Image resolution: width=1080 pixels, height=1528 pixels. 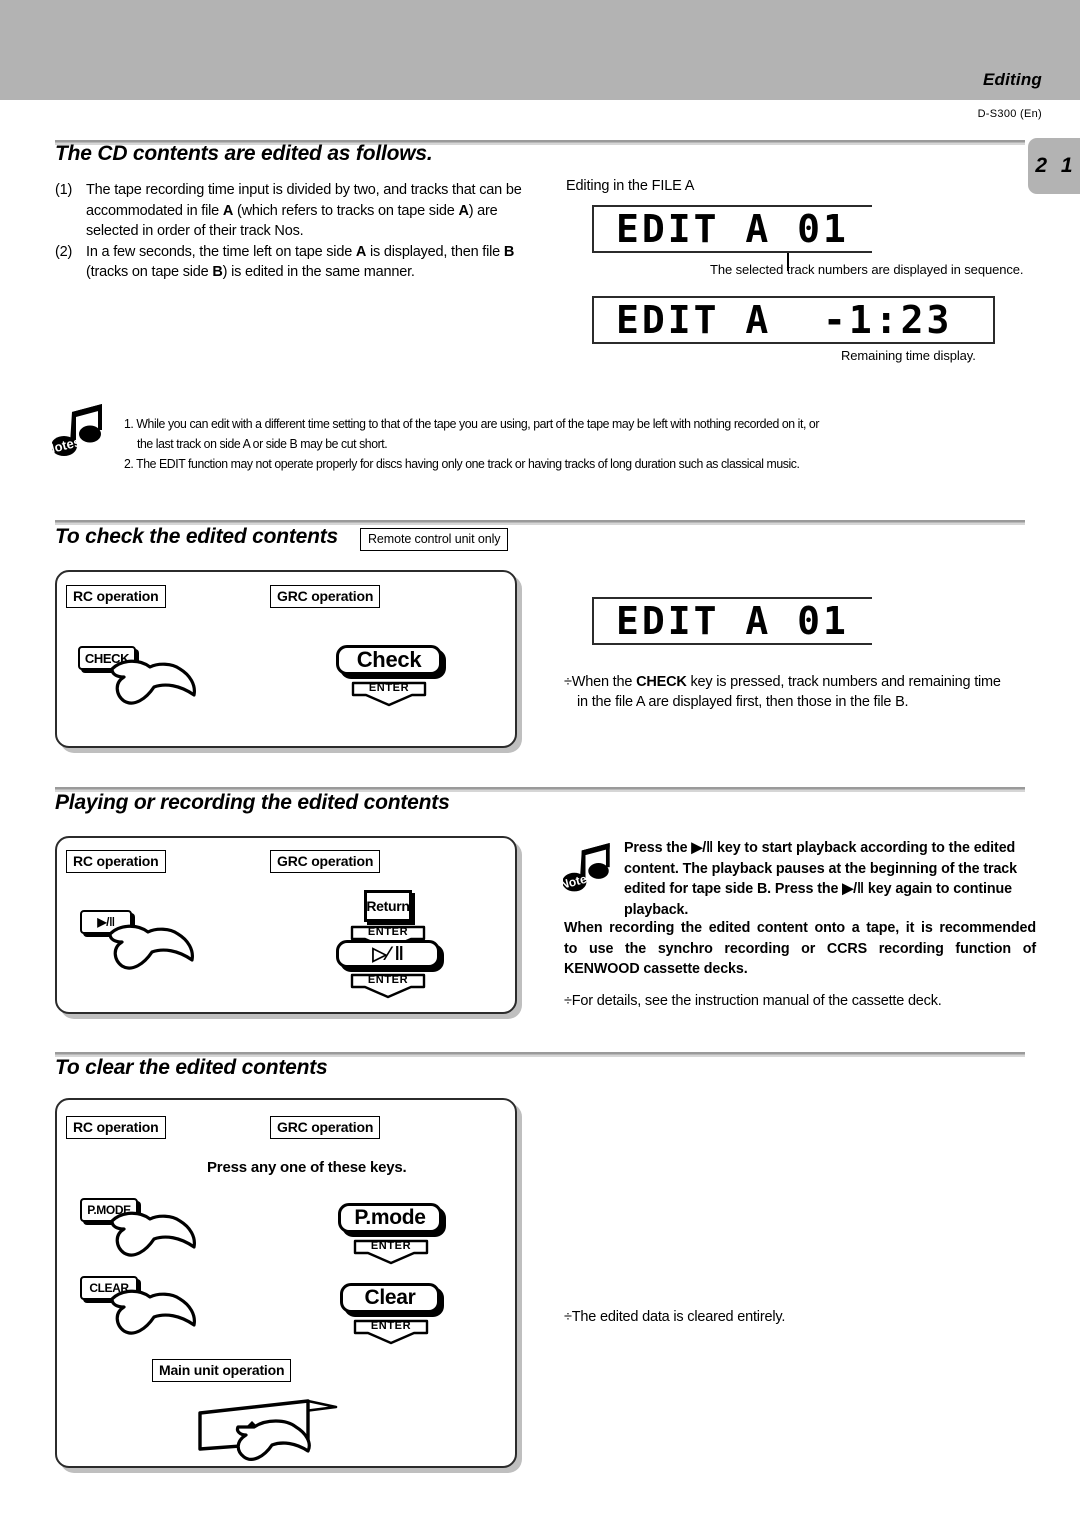 What do you see at coordinates (678, 1317) in the screenshot?
I see `bullet-body: The edited data is cleared entirely.` at bounding box center [678, 1317].